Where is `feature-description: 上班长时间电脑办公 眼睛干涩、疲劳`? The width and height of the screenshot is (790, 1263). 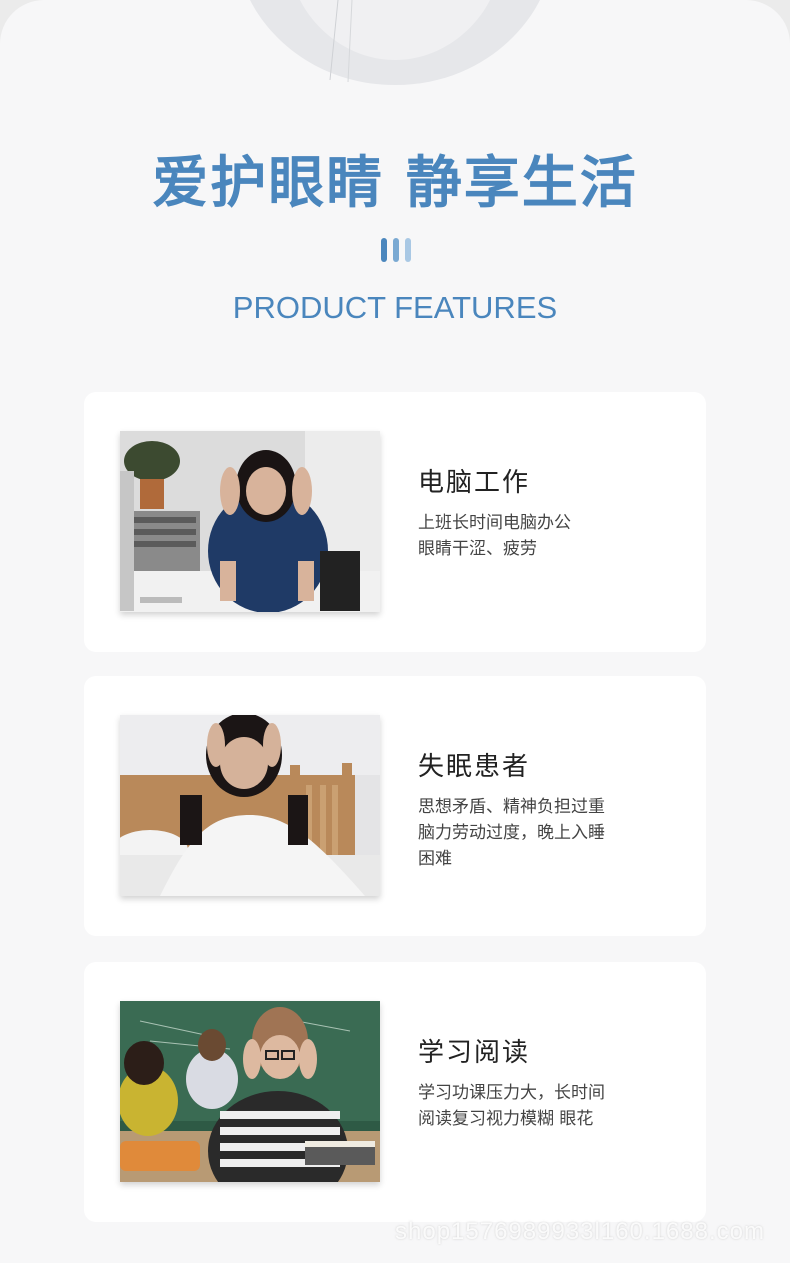 feature-description: 上班长时间电脑办公 眼睛干涩、疲劳 is located at coordinates (494, 536).